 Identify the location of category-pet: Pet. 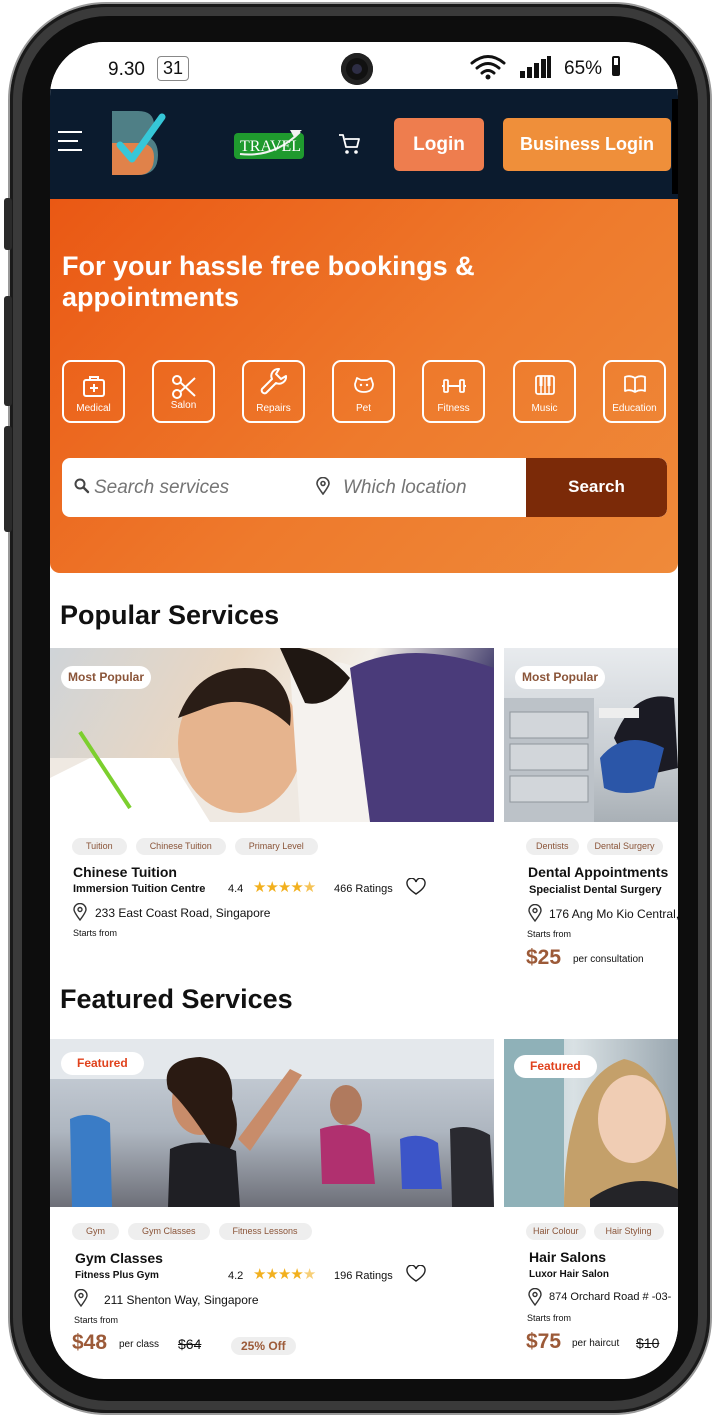
(363, 391).